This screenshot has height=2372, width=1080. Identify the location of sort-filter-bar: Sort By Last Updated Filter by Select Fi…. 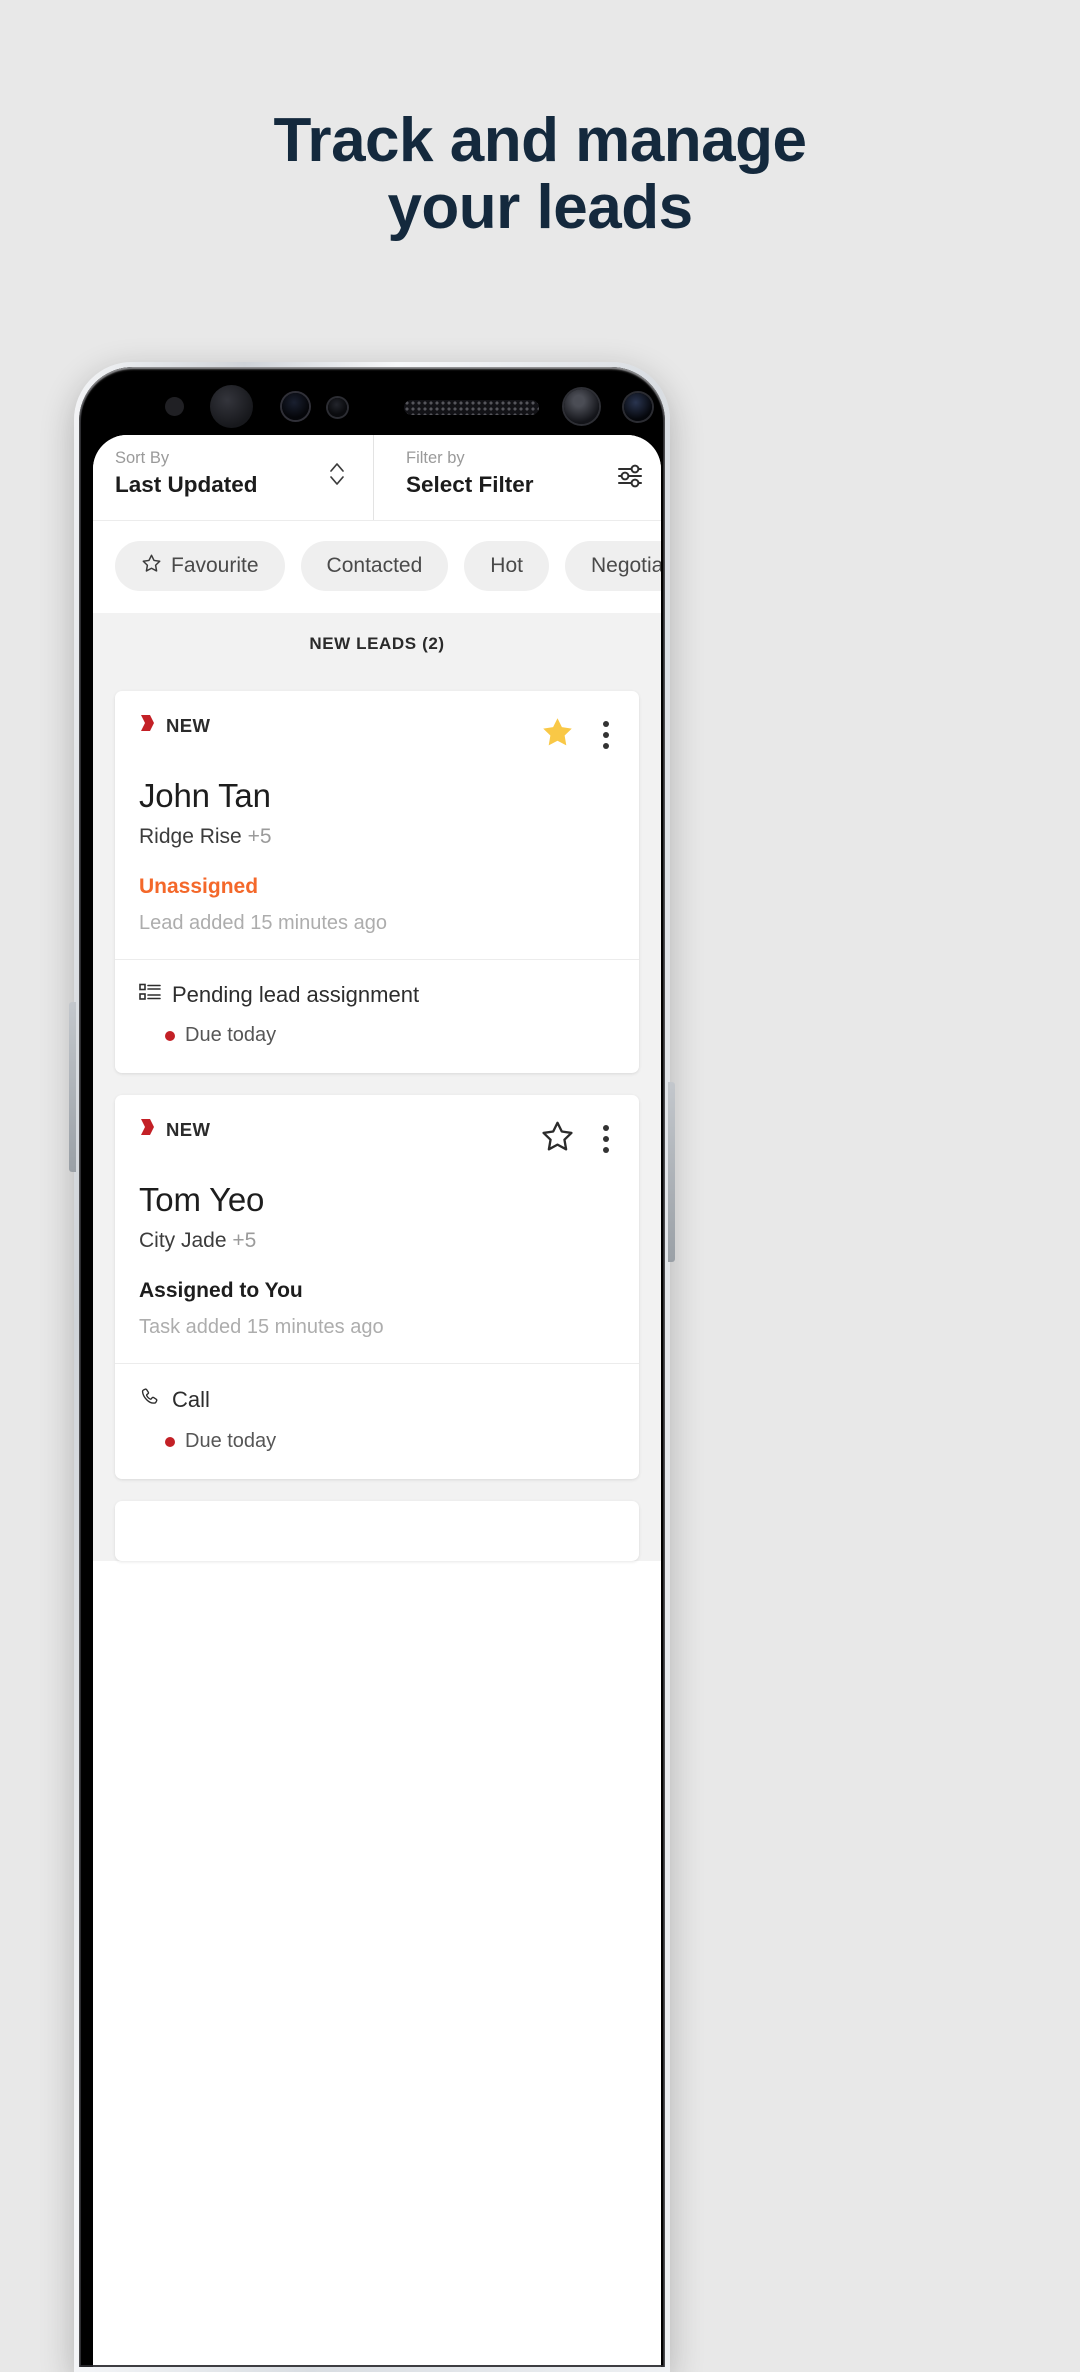
(377, 478).